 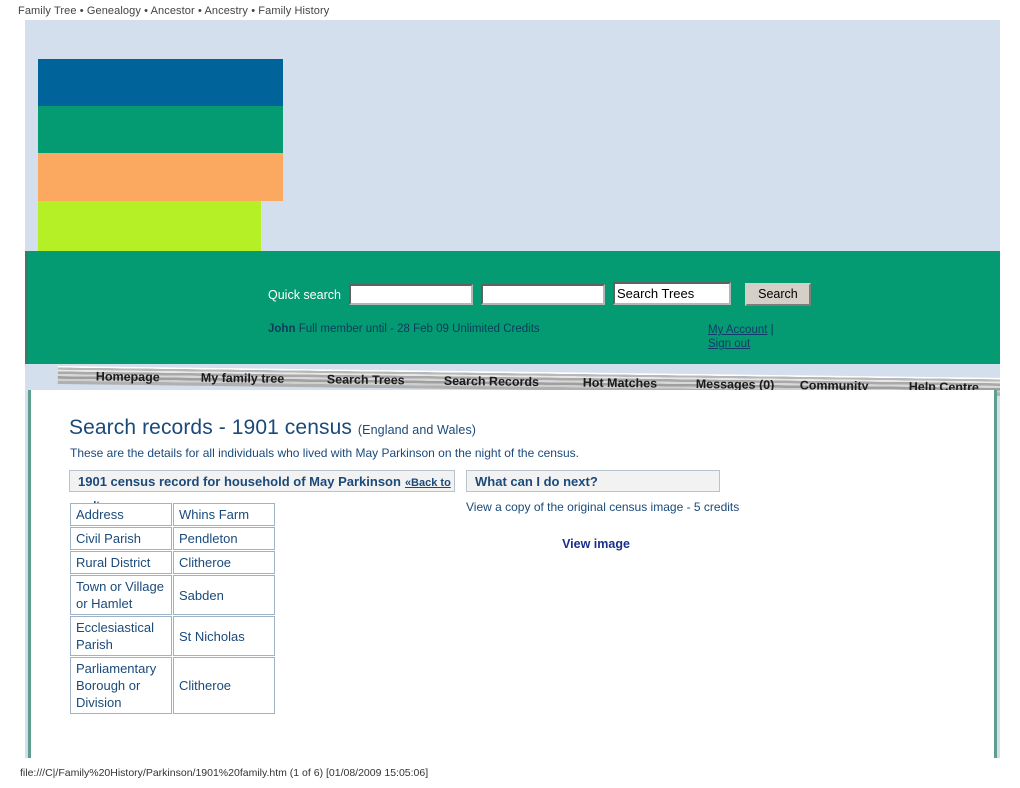 I want to click on detail-value: St Nicholas, so click(x=224, y=636).